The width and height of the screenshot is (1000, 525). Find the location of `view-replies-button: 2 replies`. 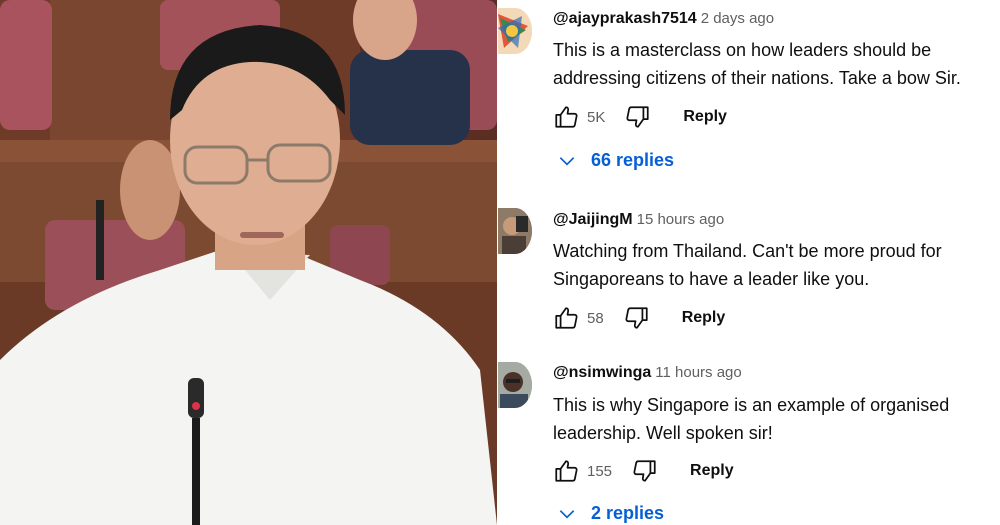

view-replies-button: 2 replies is located at coordinates (610, 513).